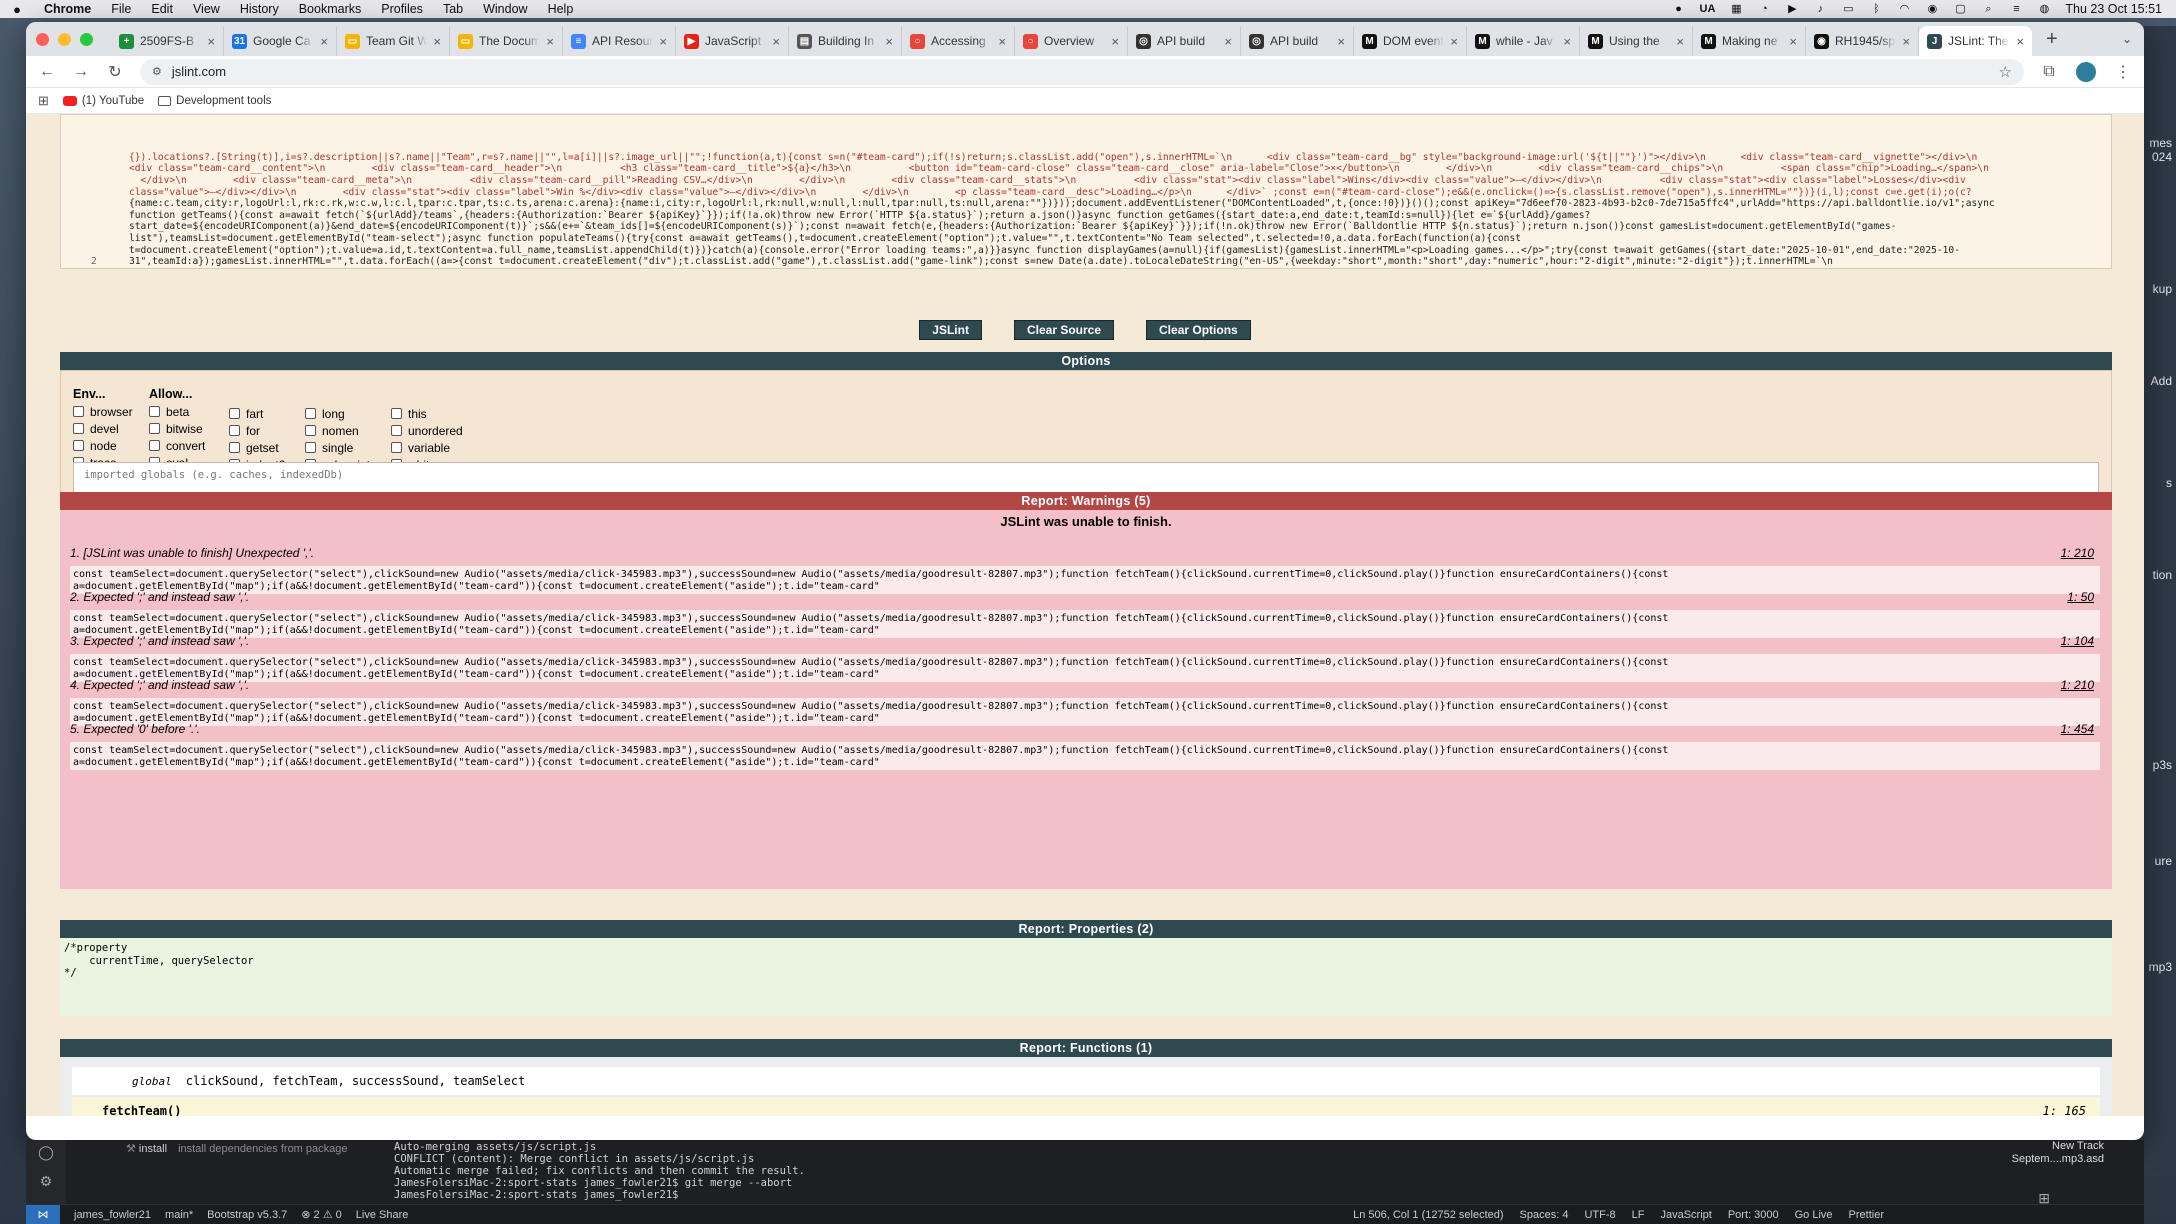  What do you see at coordinates (2127, 39) in the screenshot?
I see `tab-search-icon: ⌄` at bounding box center [2127, 39].